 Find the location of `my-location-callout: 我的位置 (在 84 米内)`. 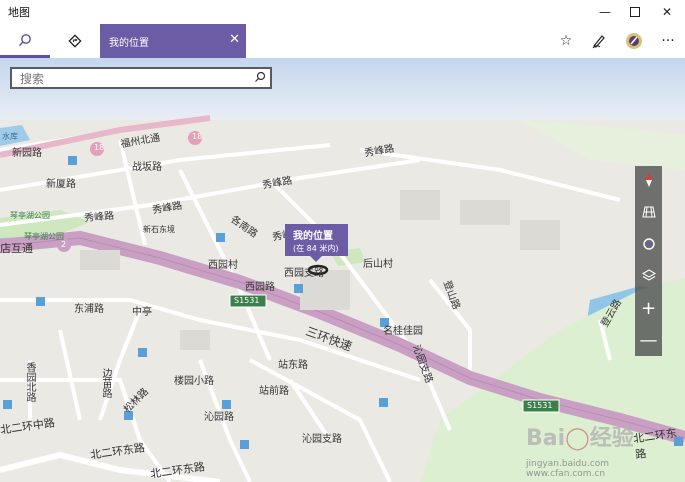

my-location-callout: 我的位置 (在 84 米内) is located at coordinates (316, 243).